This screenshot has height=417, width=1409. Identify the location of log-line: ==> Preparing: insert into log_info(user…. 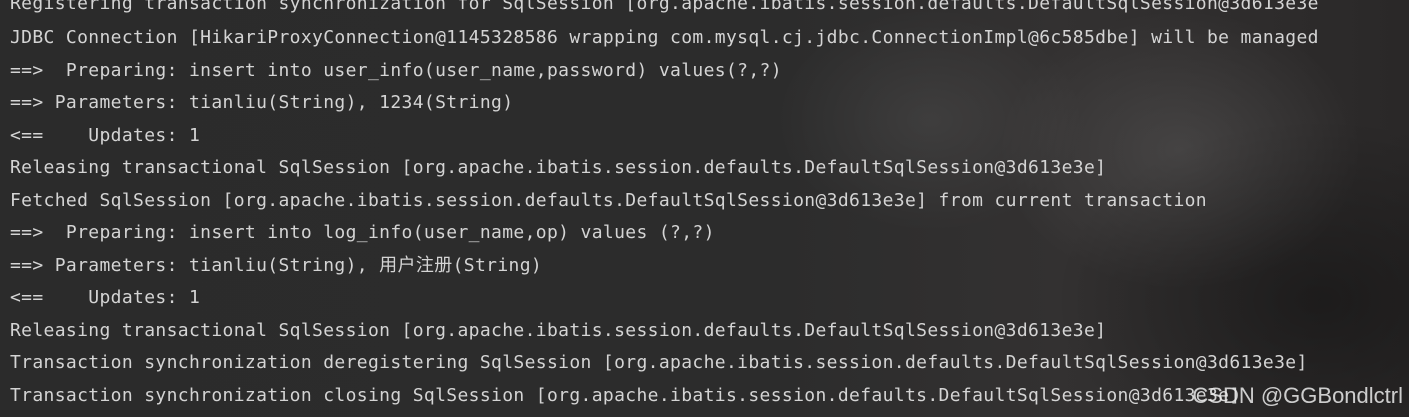
(362, 232).